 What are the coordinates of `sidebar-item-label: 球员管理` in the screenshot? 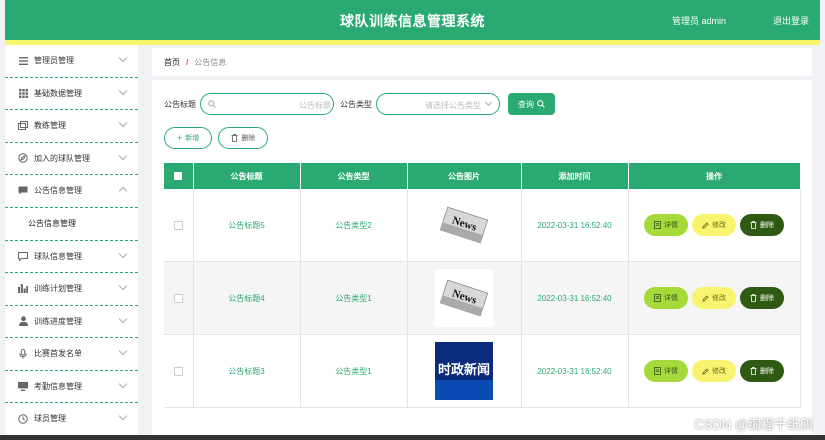 It's located at (50, 419).